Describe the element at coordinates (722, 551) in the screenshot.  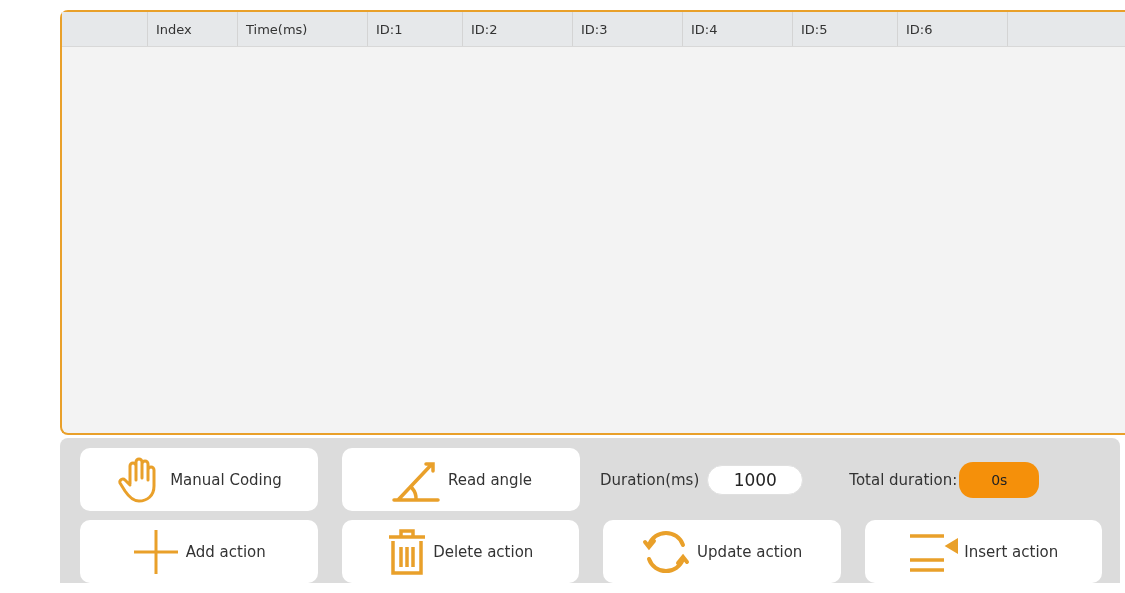
I see `action-button: Update action` at that location.